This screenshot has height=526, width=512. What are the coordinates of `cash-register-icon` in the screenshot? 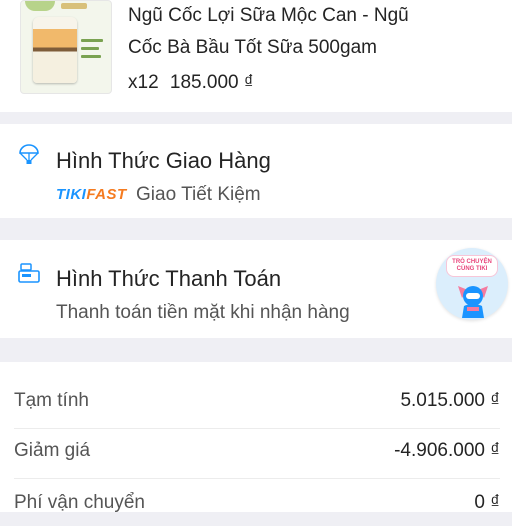 It's located at (29, 273).